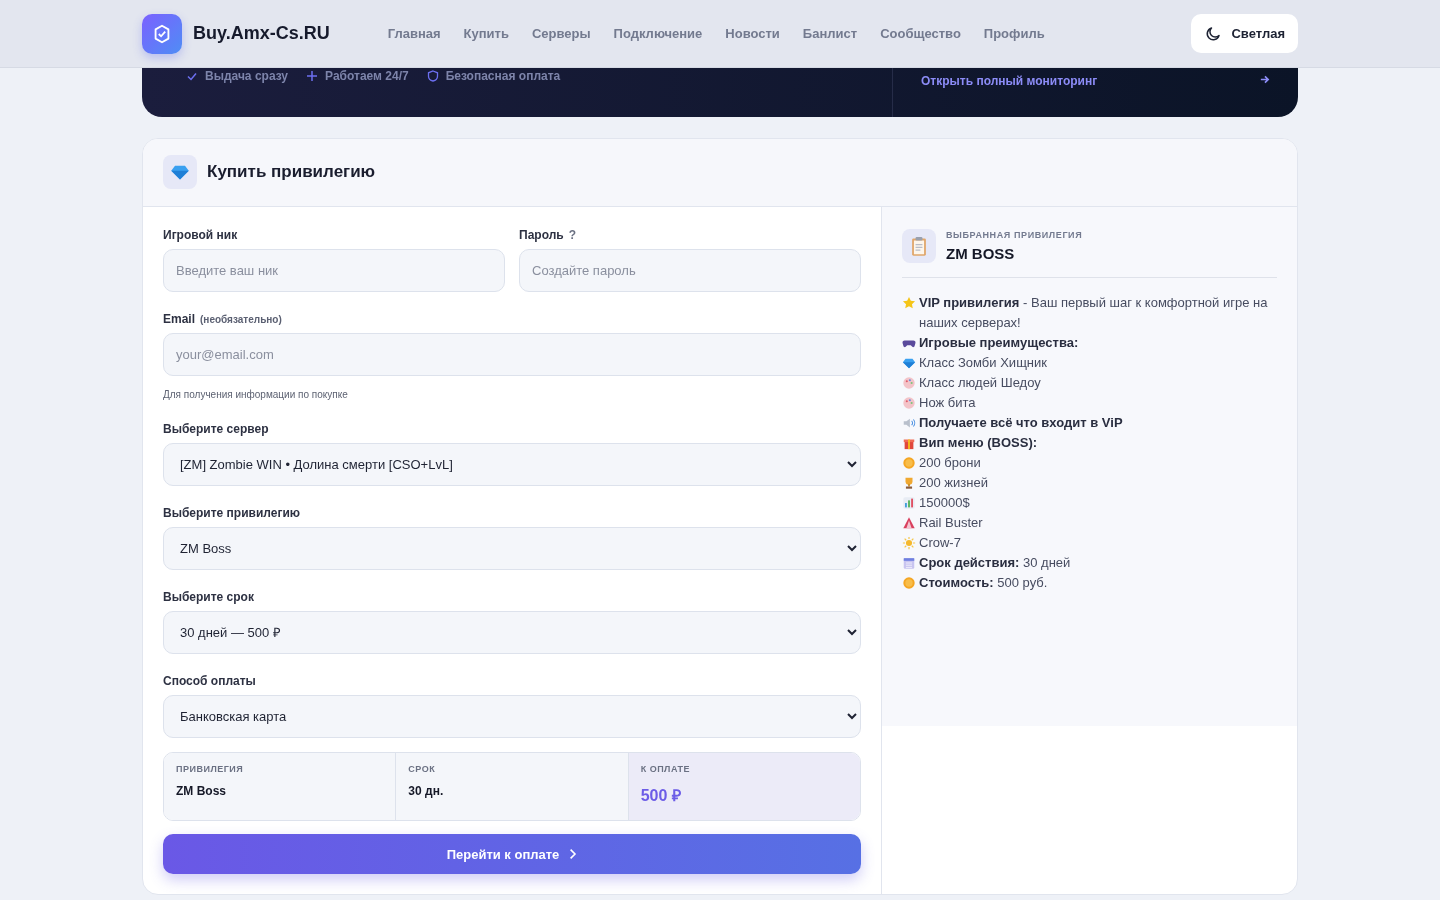 The width and height of the screenshot is (1440, 900). Describe the element at coordinates (1213, 33) in the screenshot. I see `moon-icon` at that location.